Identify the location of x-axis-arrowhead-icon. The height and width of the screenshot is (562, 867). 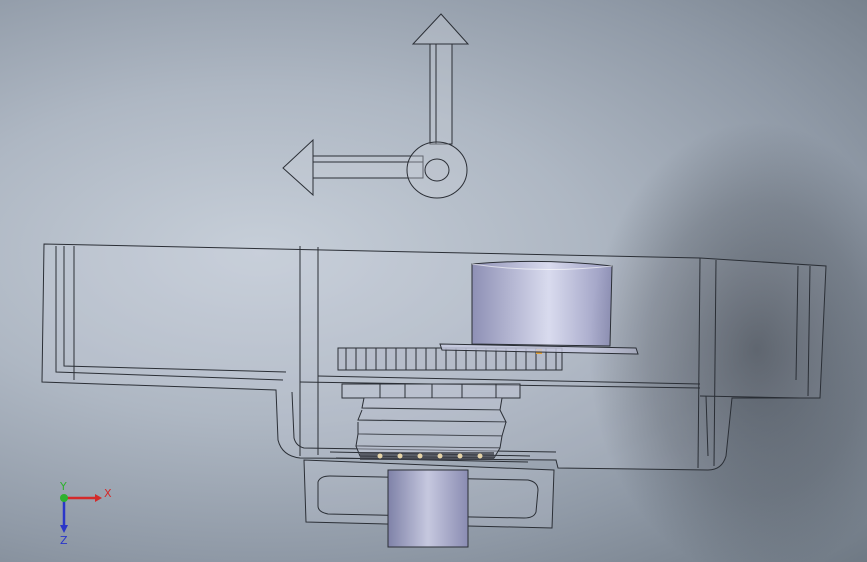
(98, 498).